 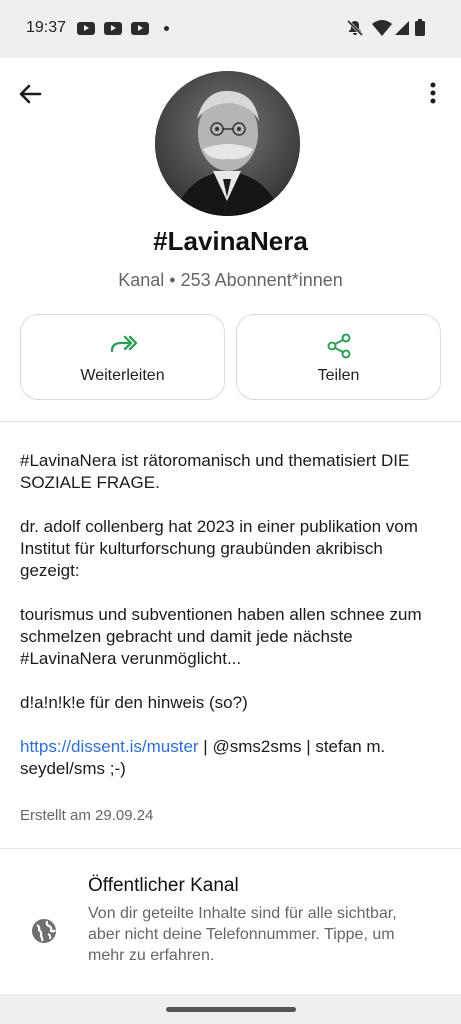 What do you see at coordinates (44, 931) in the screenshot?
I see `globe-icon` at bounding box center [44, 931].